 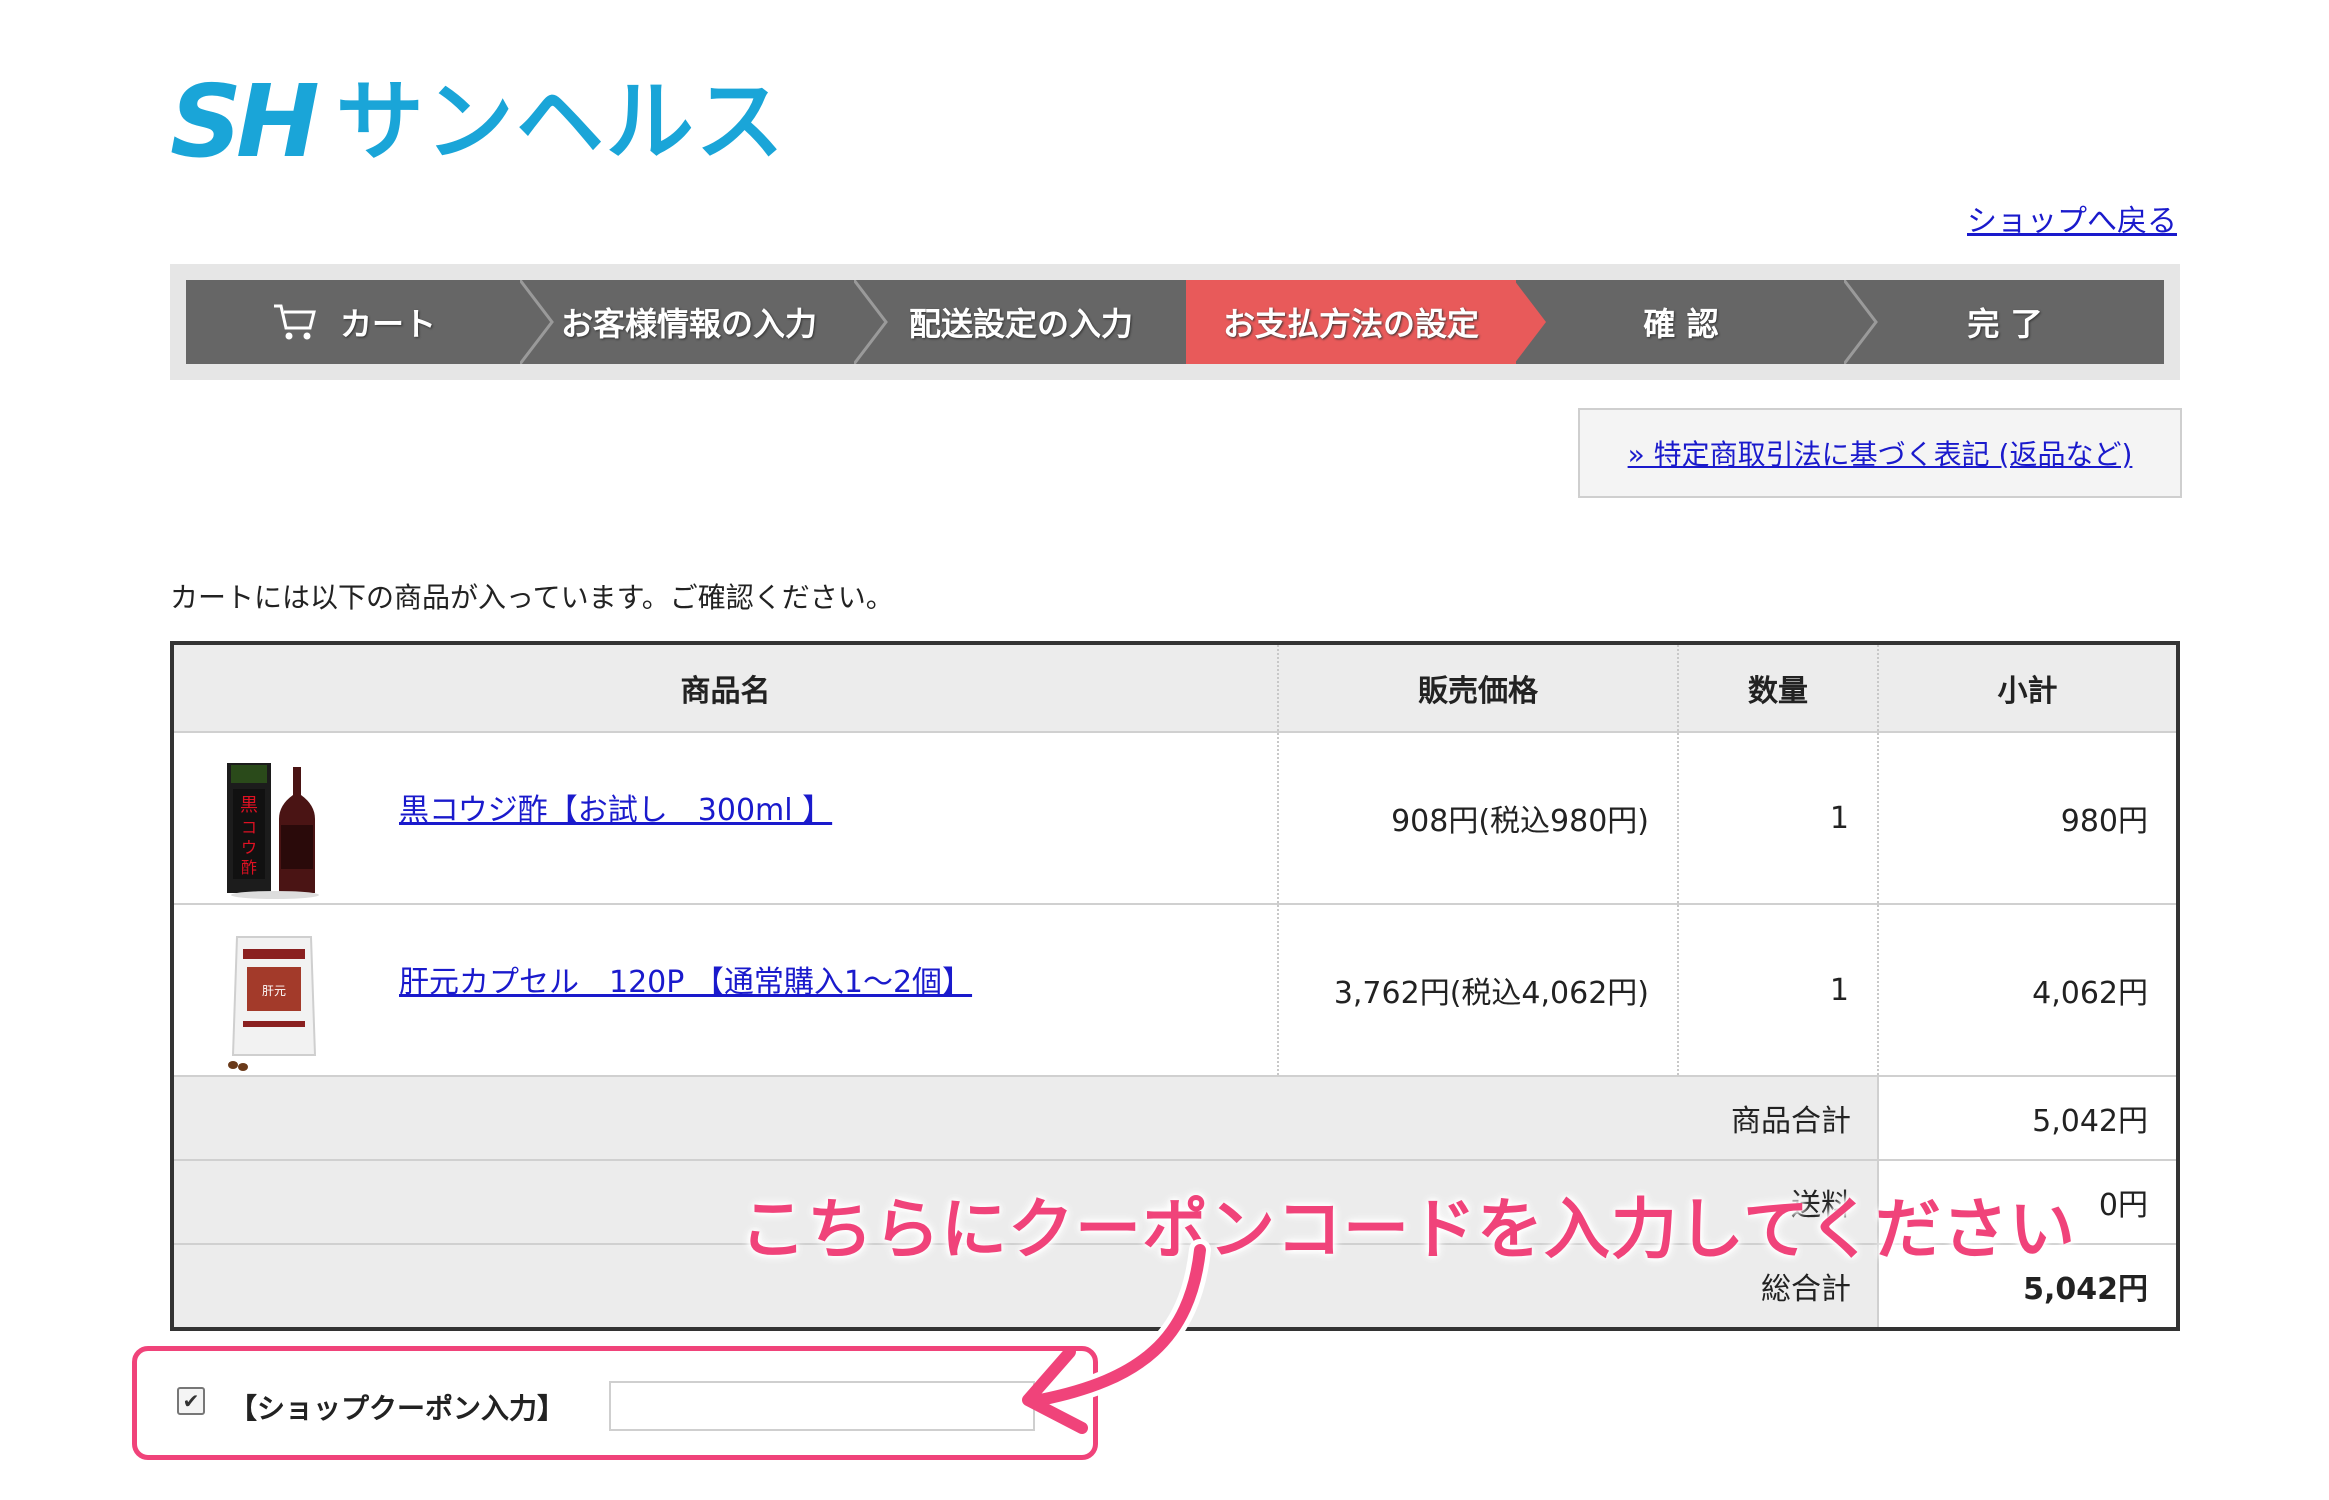 I want to click on annotation-arrow, so click(x=1116, y=1336).